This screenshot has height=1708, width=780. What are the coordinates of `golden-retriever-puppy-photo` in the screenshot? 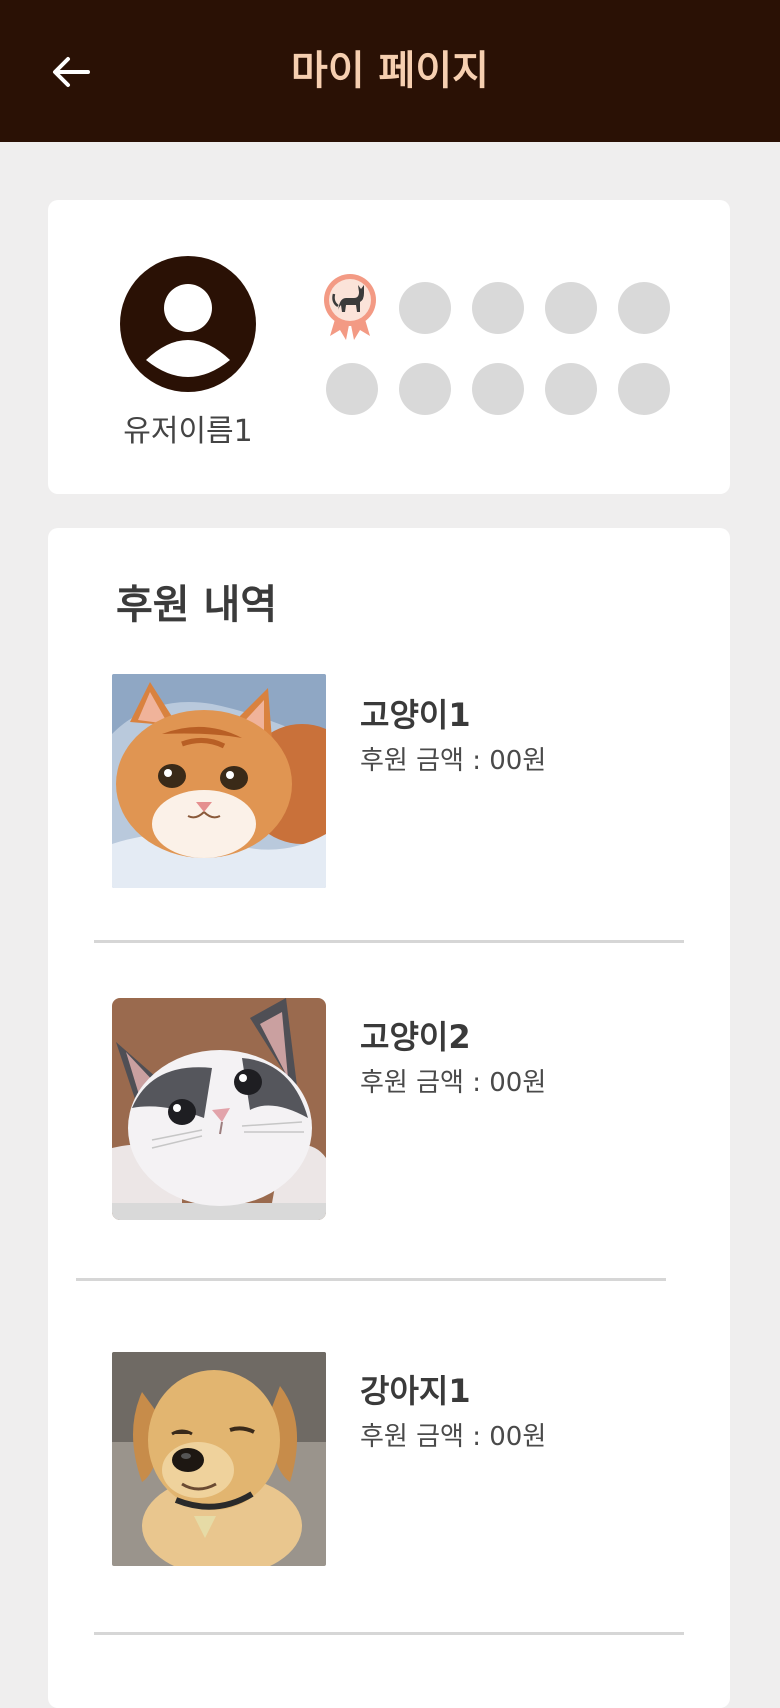 It's located at (219, 1459).